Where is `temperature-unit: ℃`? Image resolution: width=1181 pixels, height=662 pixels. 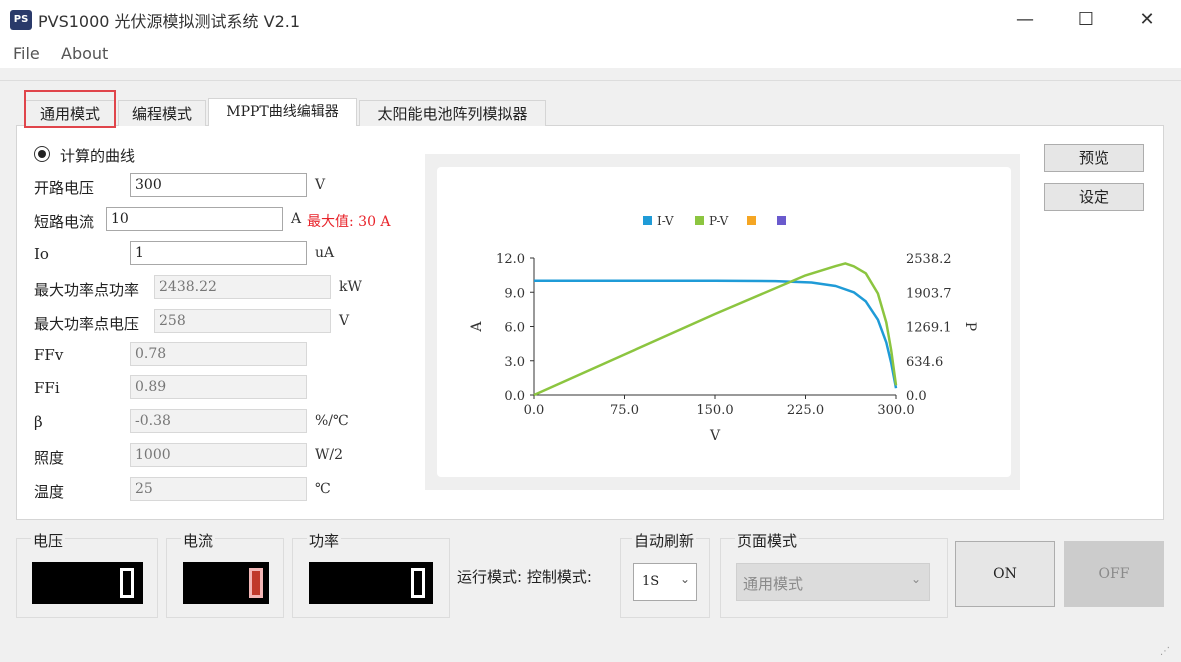
temperature-unit: ℃ is located at coordinates (323, 489).